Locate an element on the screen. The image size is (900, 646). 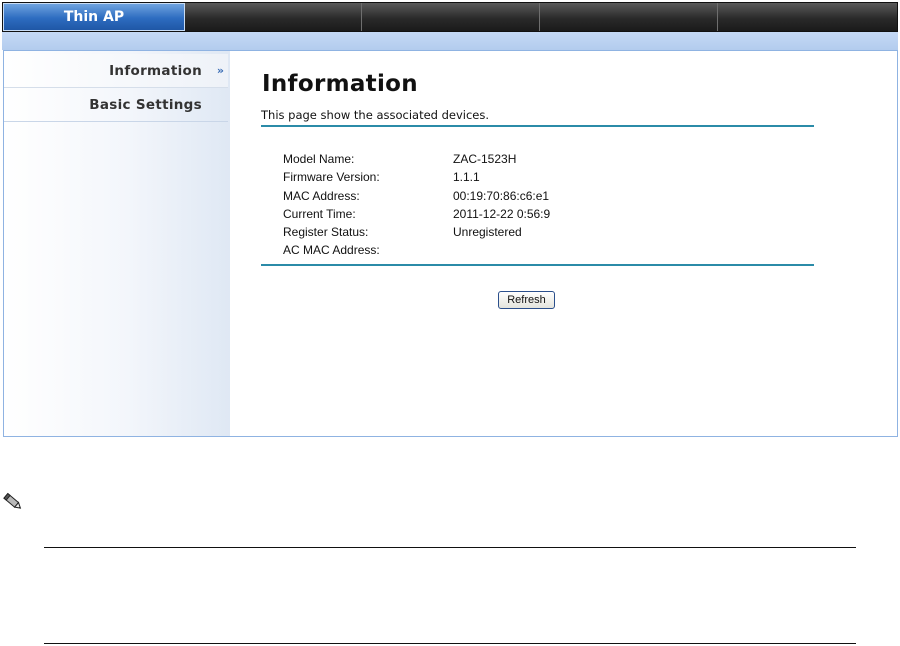
info-value: 00:19:70:86:c6:e1 is located at coordinates (501, 195).